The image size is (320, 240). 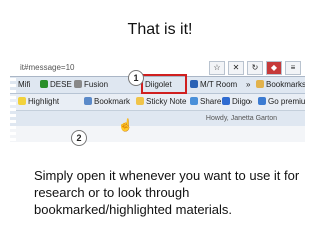 I want to click on page-strip, so click(x=157, y=134).